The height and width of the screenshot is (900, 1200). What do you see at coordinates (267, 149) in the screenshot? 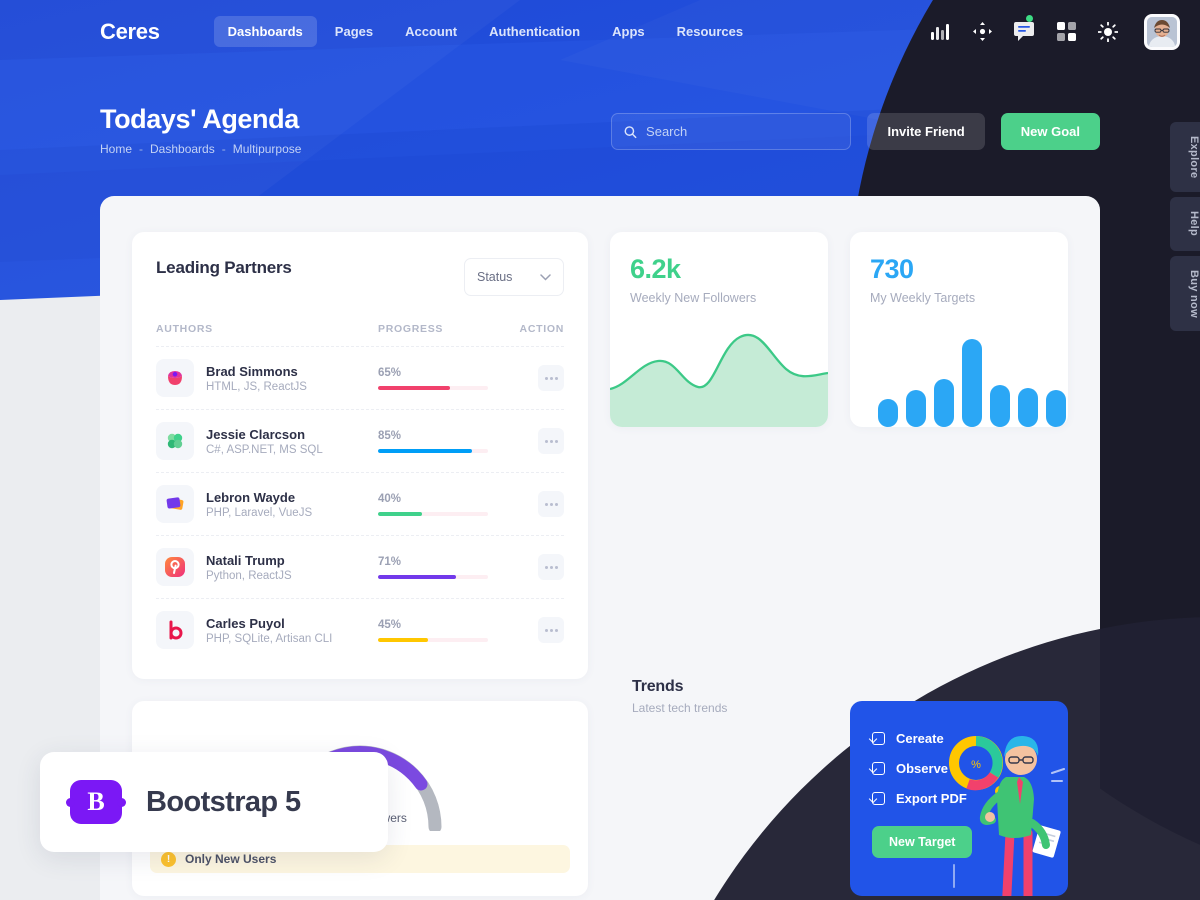
I see `breadcrumb-multipurpose: Multipurpose` at bounding box center [267, 149].